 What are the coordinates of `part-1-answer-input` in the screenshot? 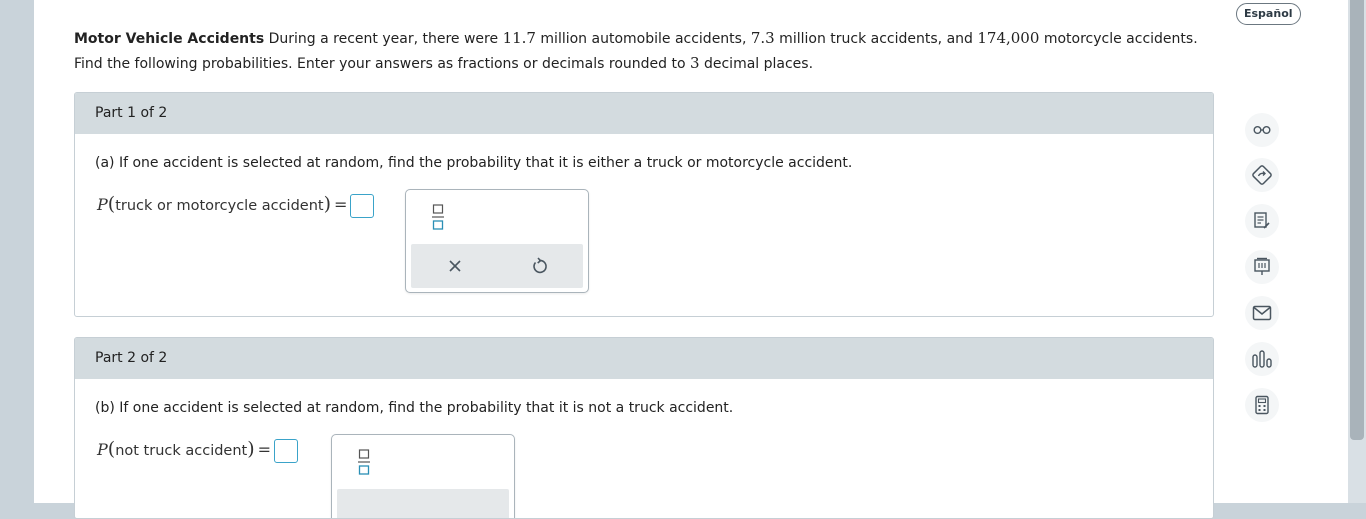 It's located at (362, 206).